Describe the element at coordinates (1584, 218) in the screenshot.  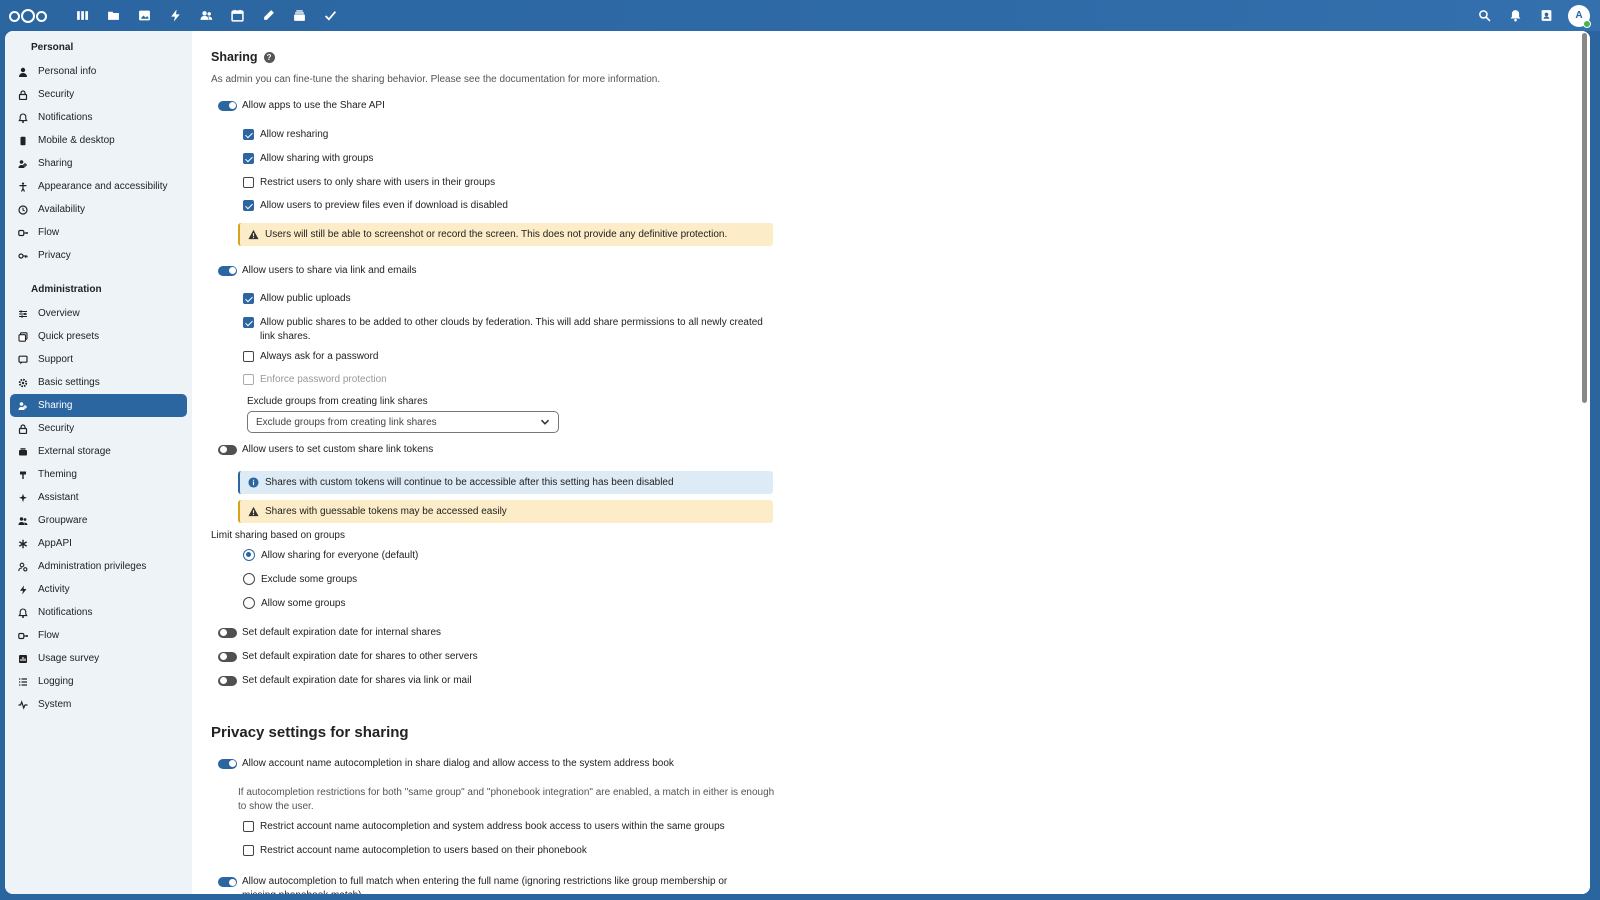
I see `scrollbar` at that location.